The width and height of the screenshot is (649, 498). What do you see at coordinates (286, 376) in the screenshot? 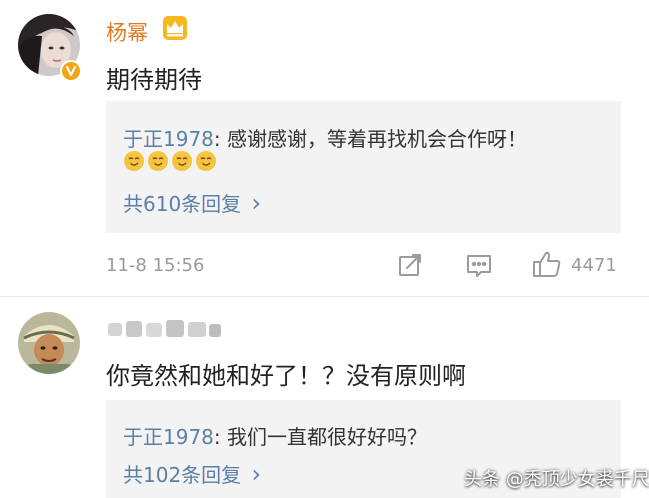
I see `comment2-text: 你竟然和她和好了！？没有原则啊` at bounding box center [286, 376].